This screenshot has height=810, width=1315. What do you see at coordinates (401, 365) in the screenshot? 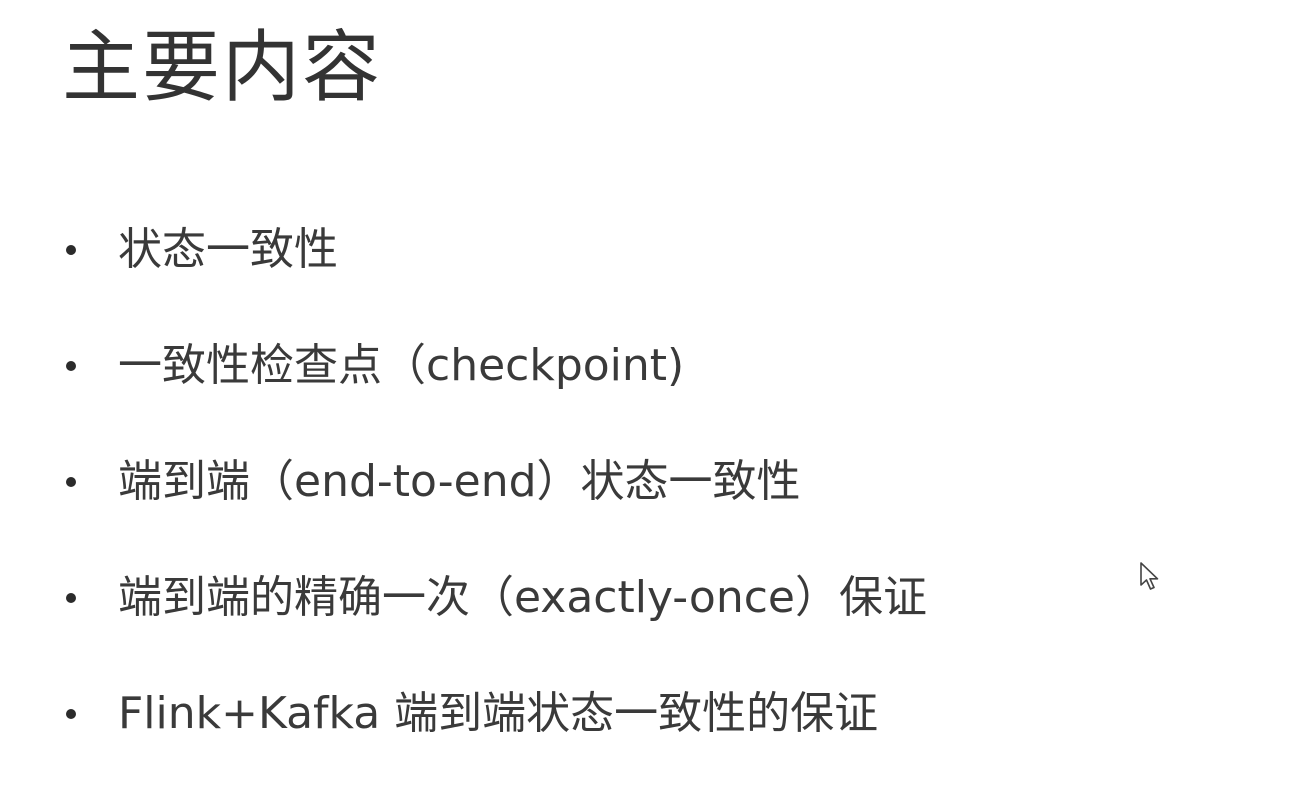
I see `bullet-text: 一致性检查点（checkpoint)` at bounding box center [401, 365].